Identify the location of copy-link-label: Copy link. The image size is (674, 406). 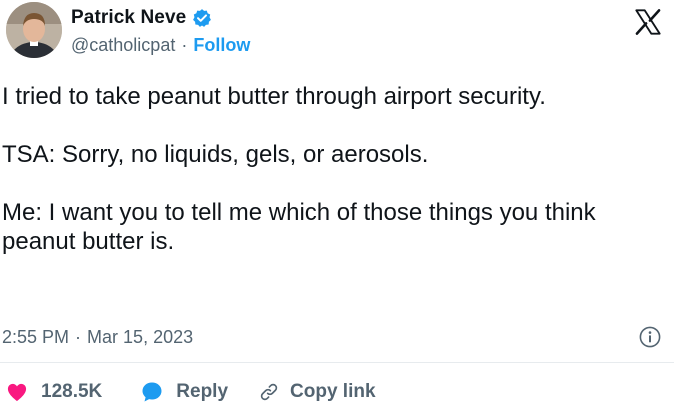
(333, 391).